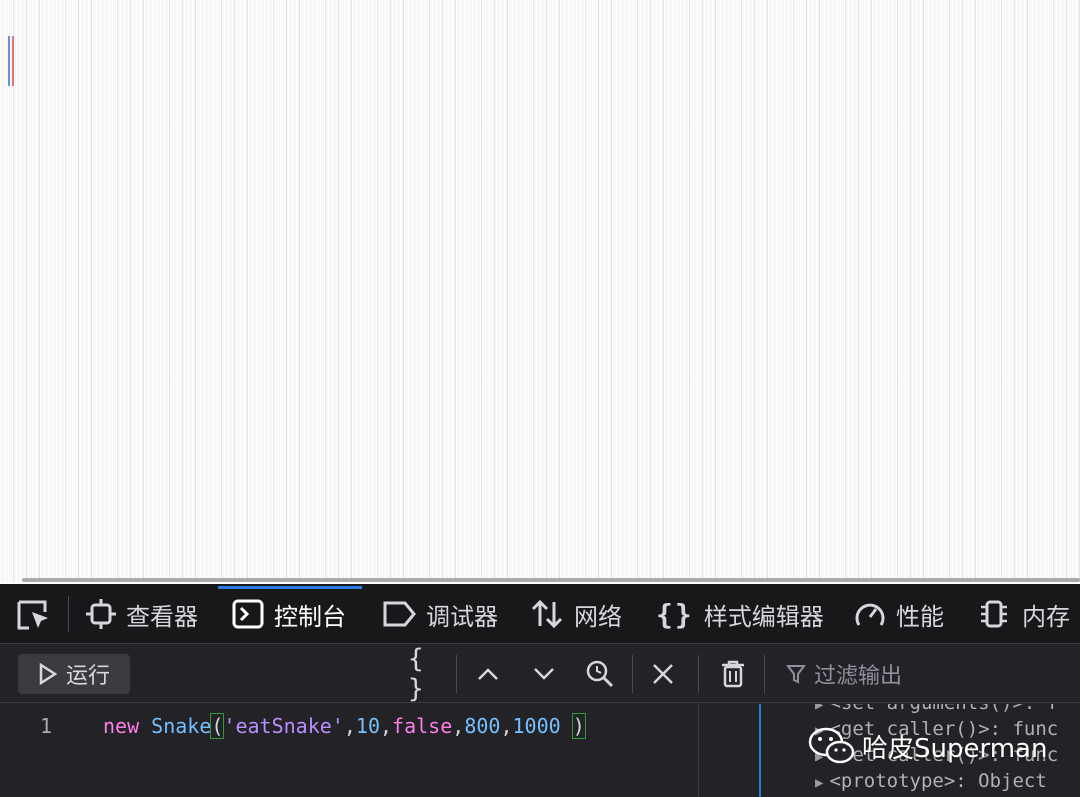 This screenshot has height=797, width=1080. I want to click on output-tree-row: ▶ <set arguments()>: f, so click(936, 709).